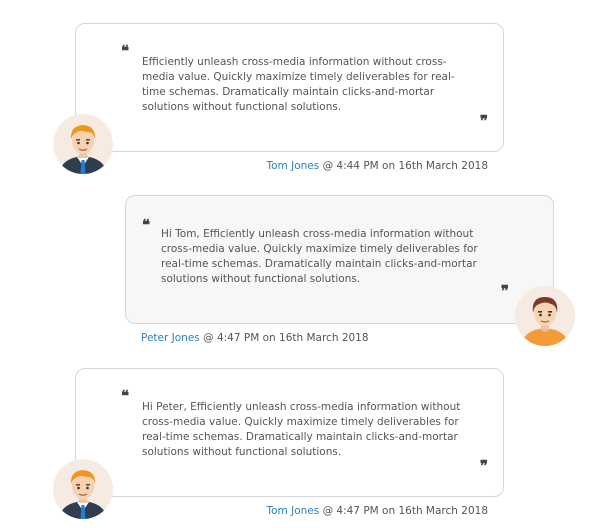 The image size is (598, 531). Describe the element at coordinates (545, 321) in the screenshot. I see `peter-jones-avatar-icon` at that location.